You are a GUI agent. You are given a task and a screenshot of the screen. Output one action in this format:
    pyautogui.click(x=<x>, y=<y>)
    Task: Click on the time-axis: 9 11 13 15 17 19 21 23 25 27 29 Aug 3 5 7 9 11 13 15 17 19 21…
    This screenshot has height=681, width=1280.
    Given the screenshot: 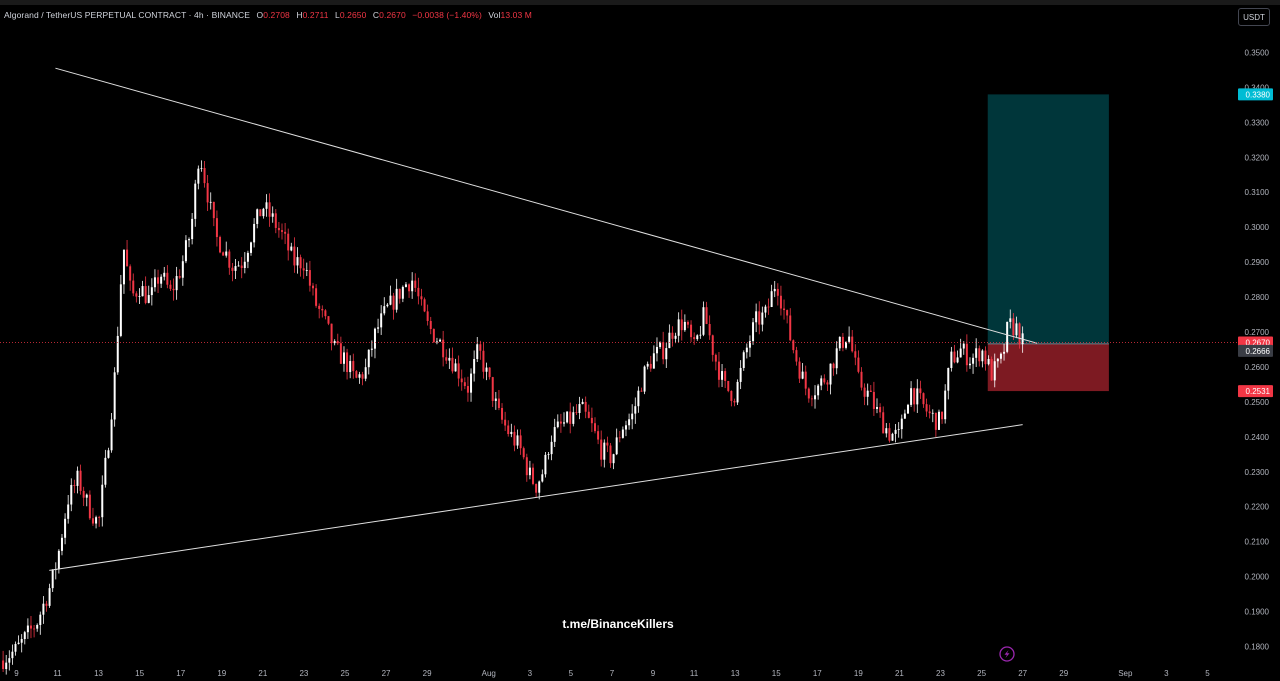 What is the action you would take?
    pyautogui.click(x=612, y=673)
    